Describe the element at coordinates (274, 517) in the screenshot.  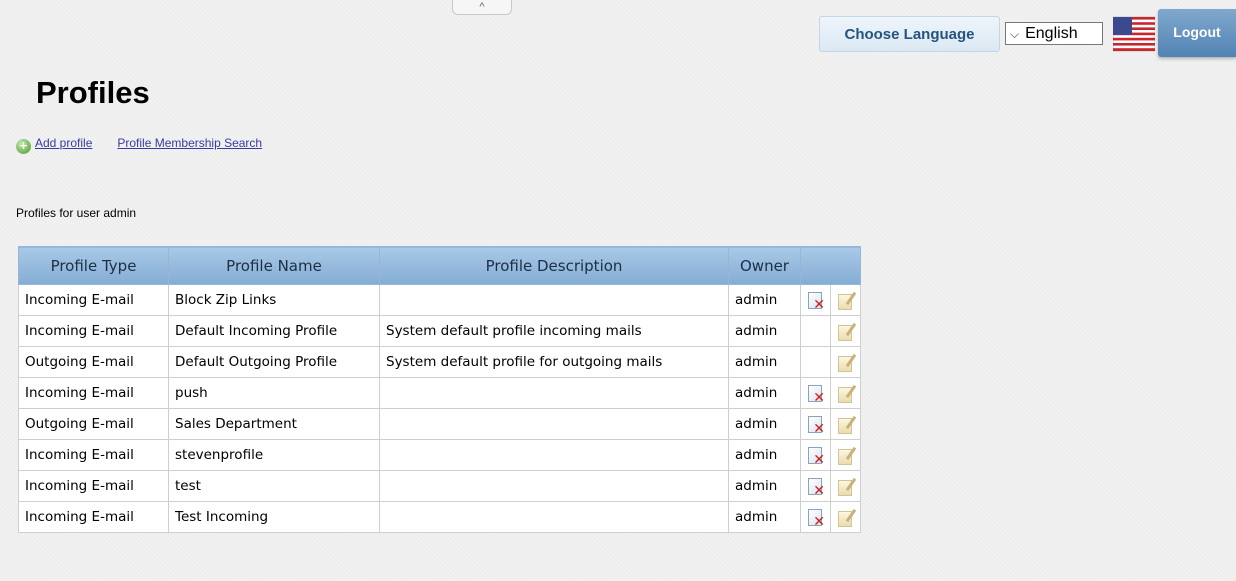
I see `cell-profile-name: Test Incoming` at that location.